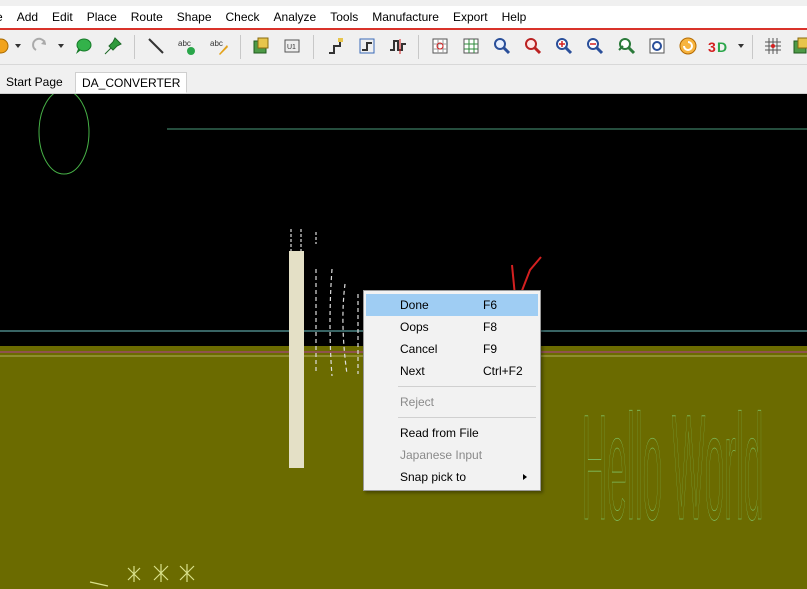 The image size is (807, 589). What do you see at coordinates (433, 477) in the screenshot?
I see `menu-item-label: Snap pick to` at bounding box center [433, 477].